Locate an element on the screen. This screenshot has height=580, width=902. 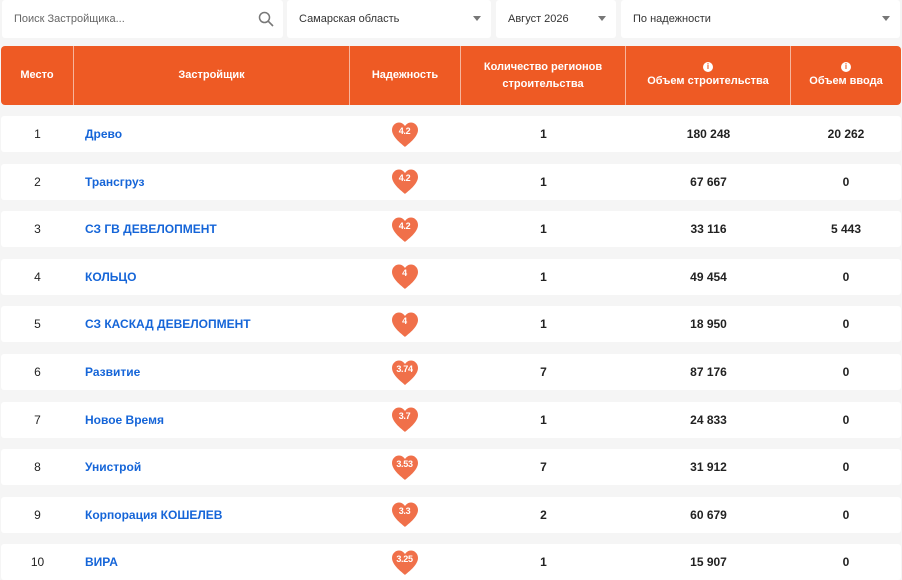
developer-link: СЗ КАСКАД ДЕВЕЛОПМЕНТ is located at coordinates (215, 324).